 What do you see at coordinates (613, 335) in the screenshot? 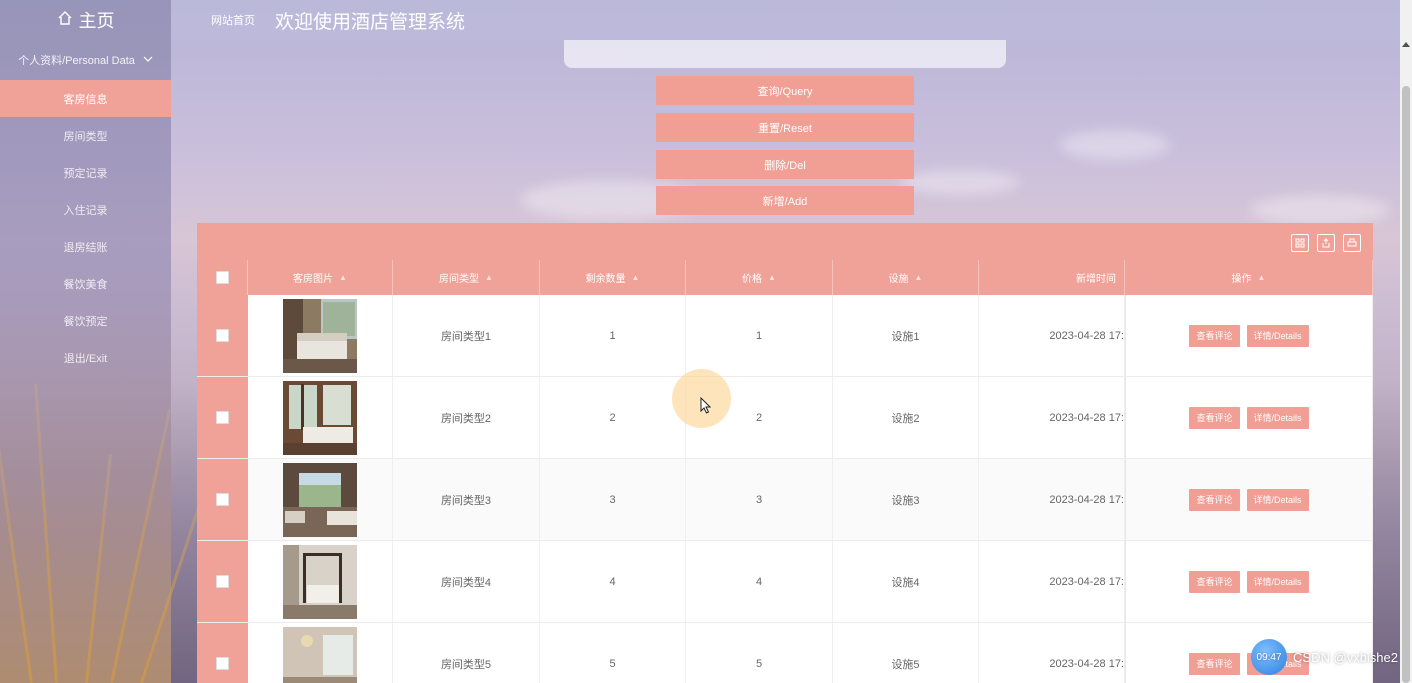
I see `quantity-cell: 1` at bounding box center [613, 335].